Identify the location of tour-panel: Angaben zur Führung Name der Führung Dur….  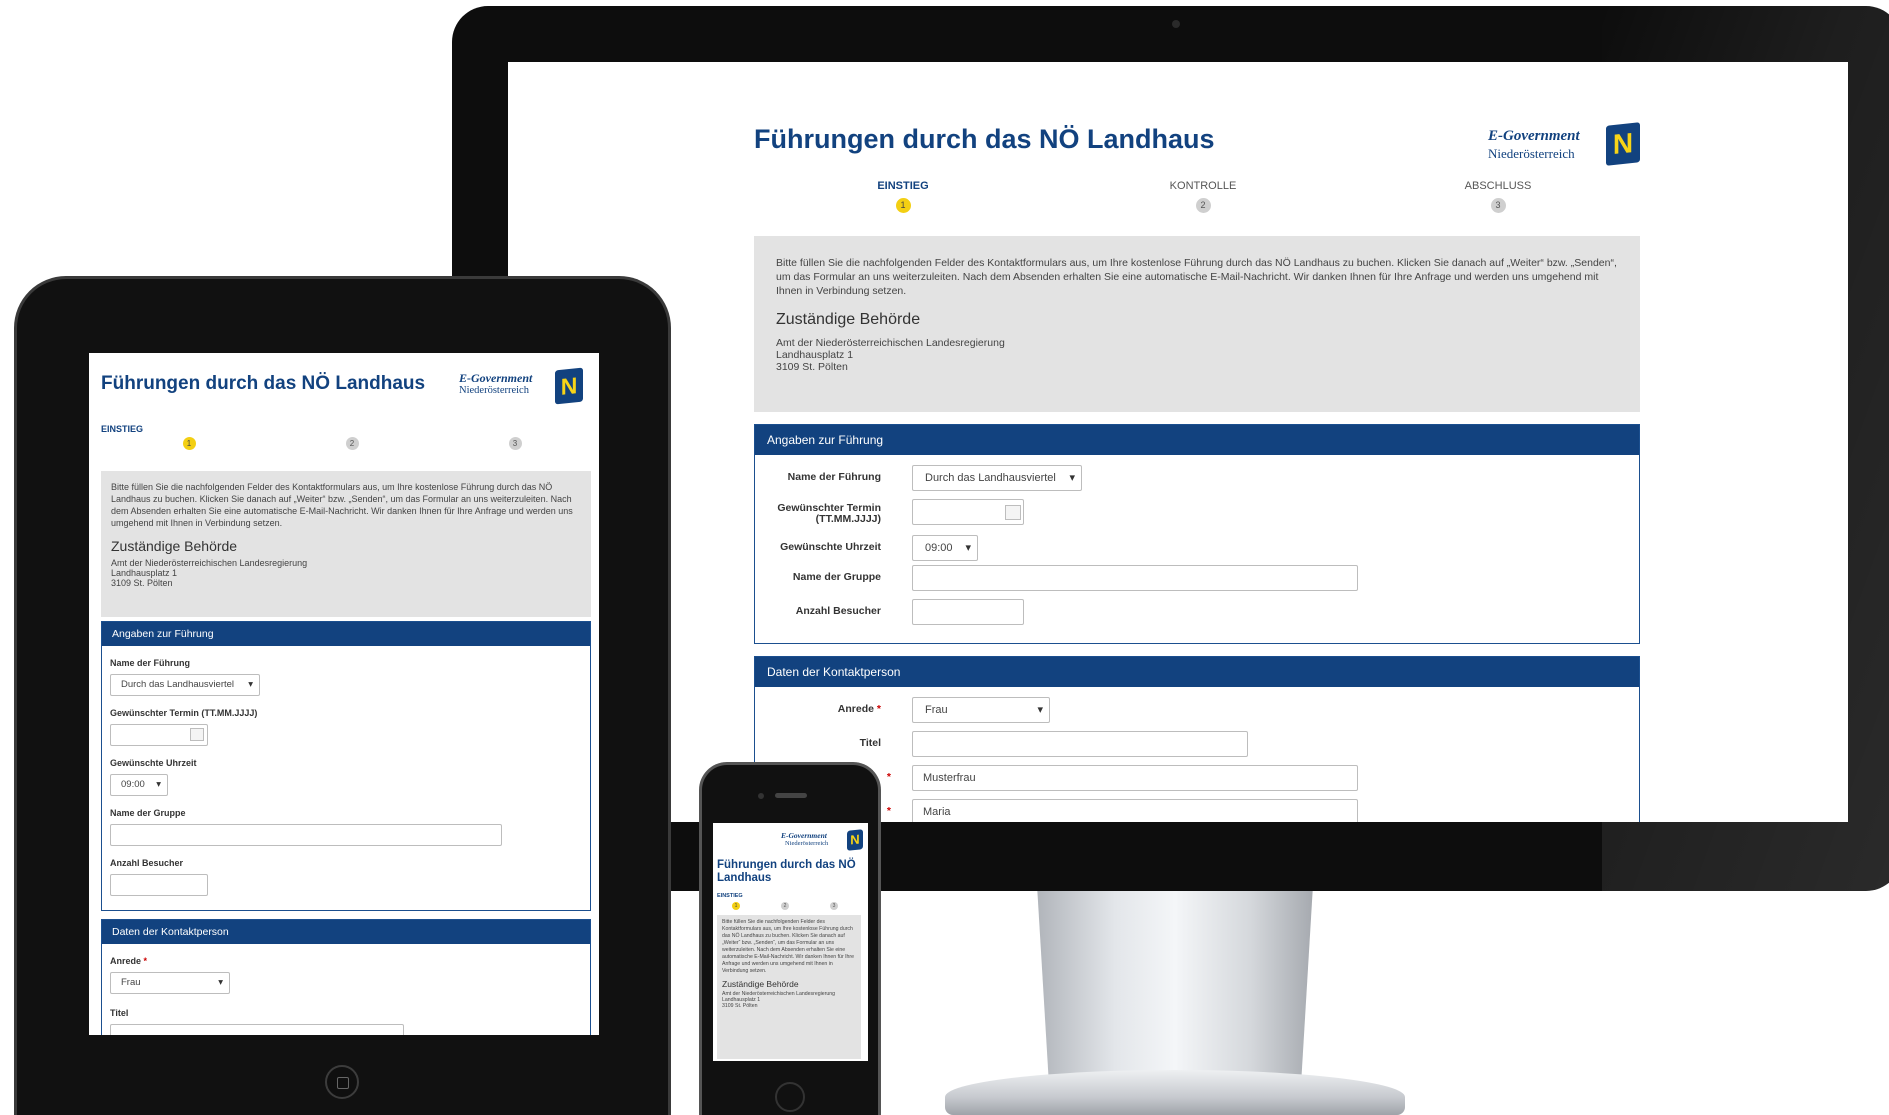
(1197, 534).